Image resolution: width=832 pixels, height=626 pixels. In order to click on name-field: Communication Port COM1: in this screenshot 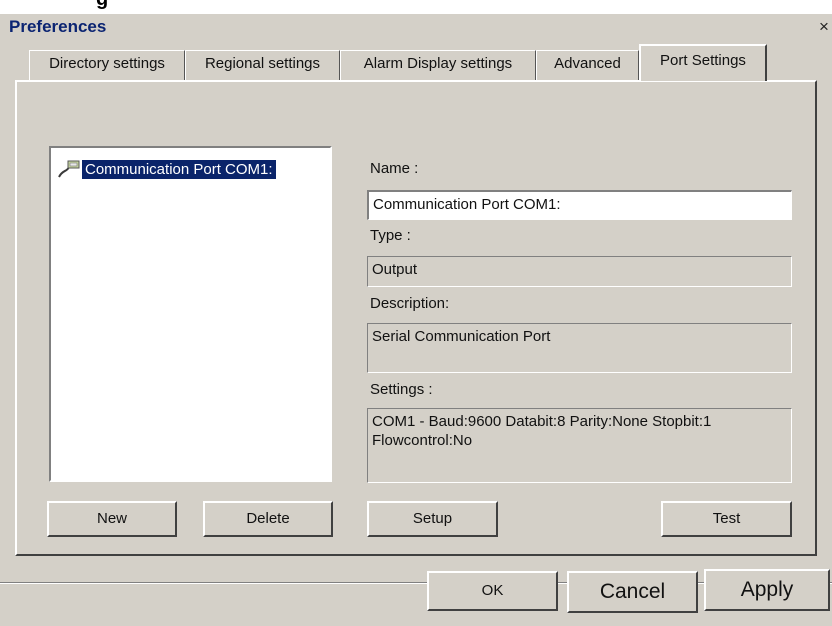, I will do `click(579, 205)`.